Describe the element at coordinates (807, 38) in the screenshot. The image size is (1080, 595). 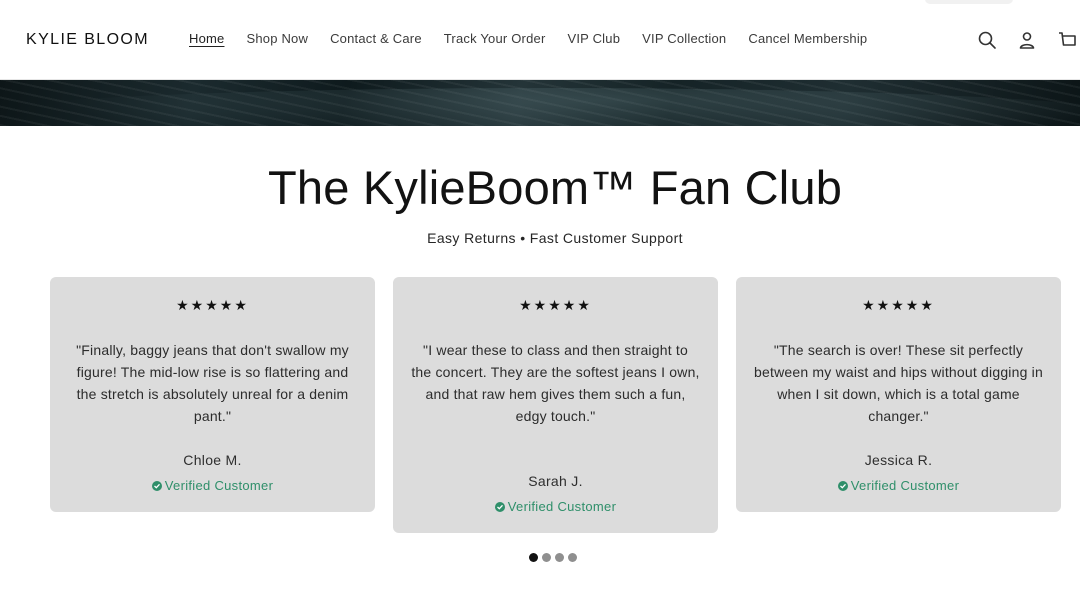
I see `nav-cancel-membership: Cancel Membership` at that location.